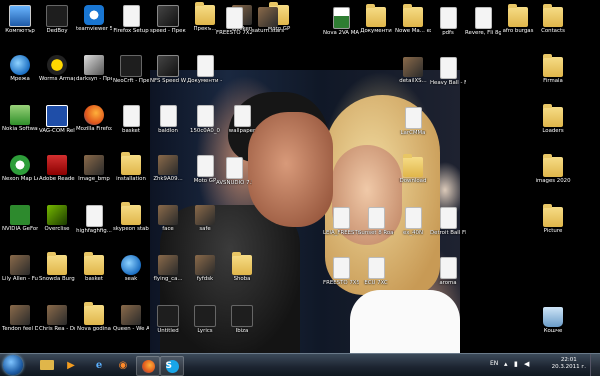  Describe the element at coordinates (20, 24) in the screenshot. I see `desktop-icon-0: Компютър` at that location.